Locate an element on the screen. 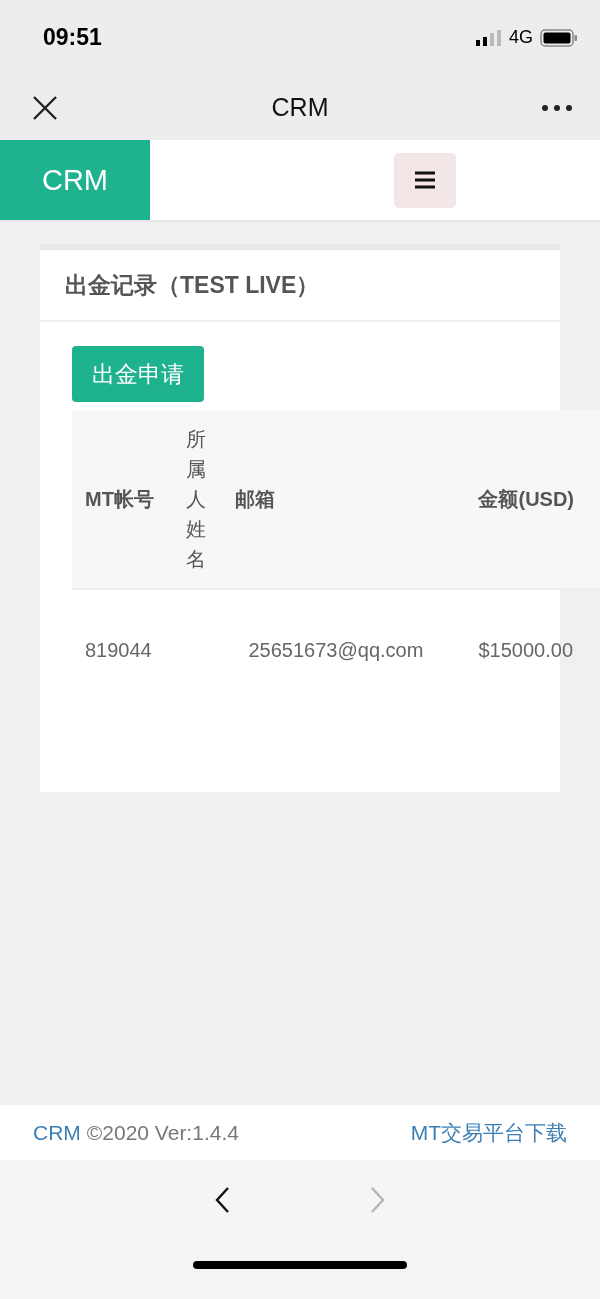  network-label: 4G is located at coordinates (521, 37).